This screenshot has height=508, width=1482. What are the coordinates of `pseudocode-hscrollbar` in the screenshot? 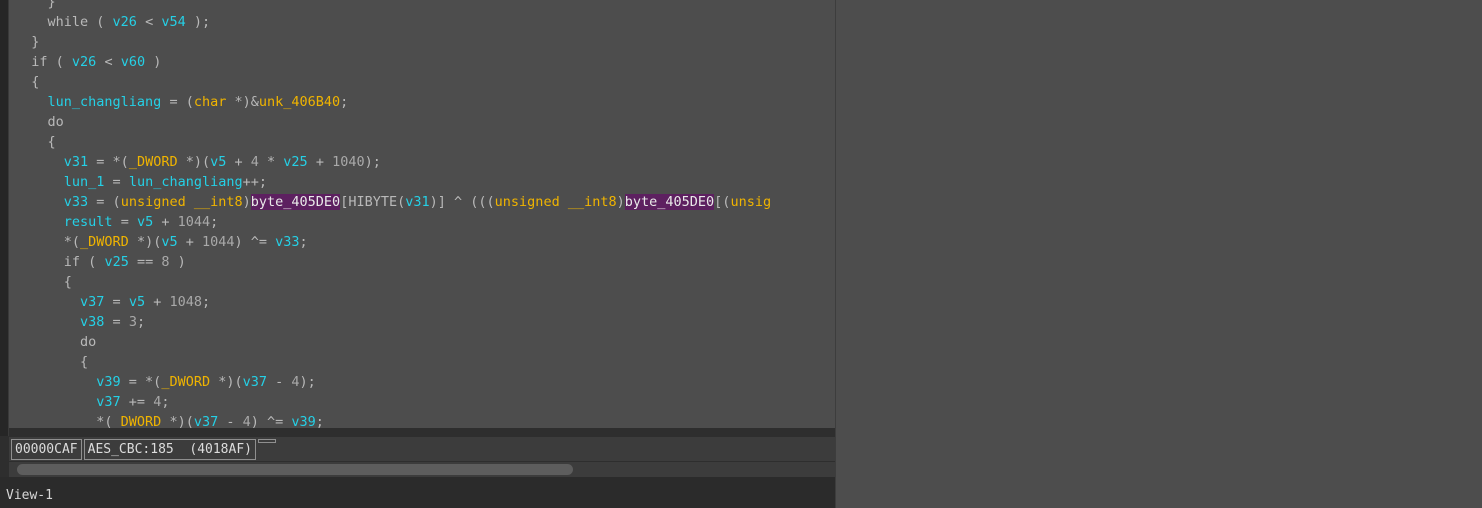 It's located at (422, 469).